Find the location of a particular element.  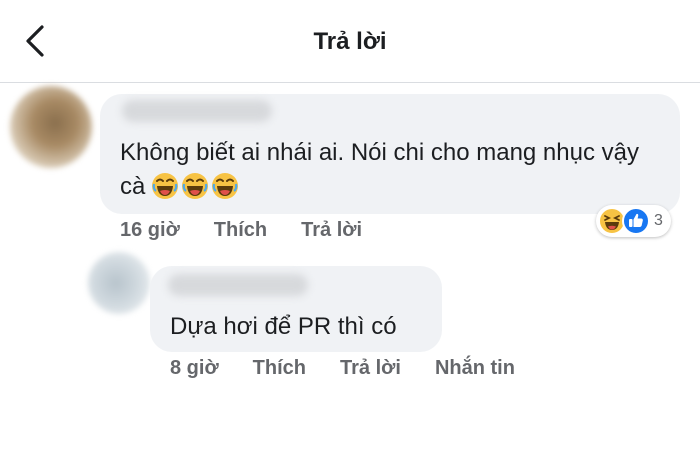

reply-text: Dựa hơi để PR thì có is located at coordinates (283, 326).